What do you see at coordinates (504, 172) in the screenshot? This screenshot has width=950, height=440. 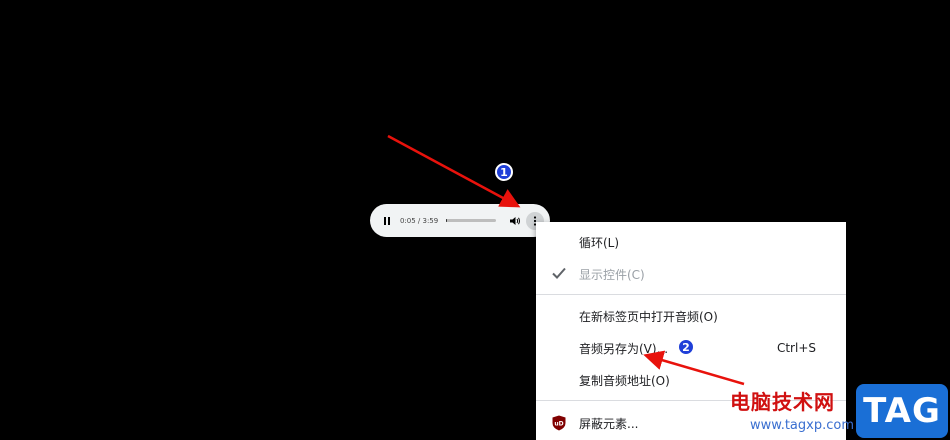 I see `step-badge-1: 1` at bounding box center [504, 172].